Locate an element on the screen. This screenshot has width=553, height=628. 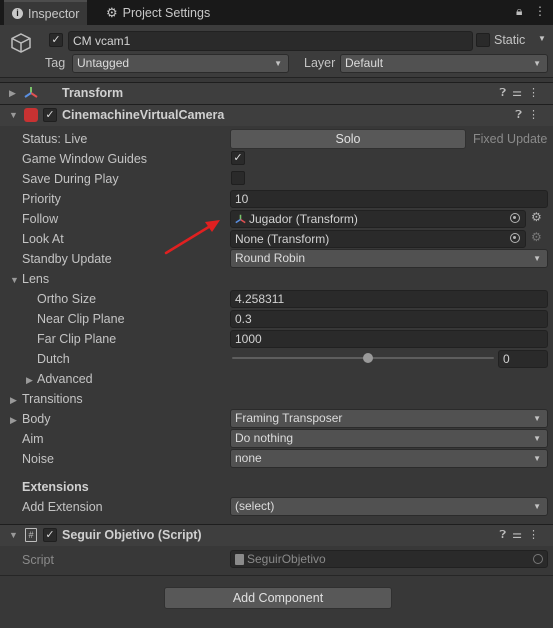
transform-header: ▶ Transform ❓︎⚌⋮ is located at coordinates (276, 93).